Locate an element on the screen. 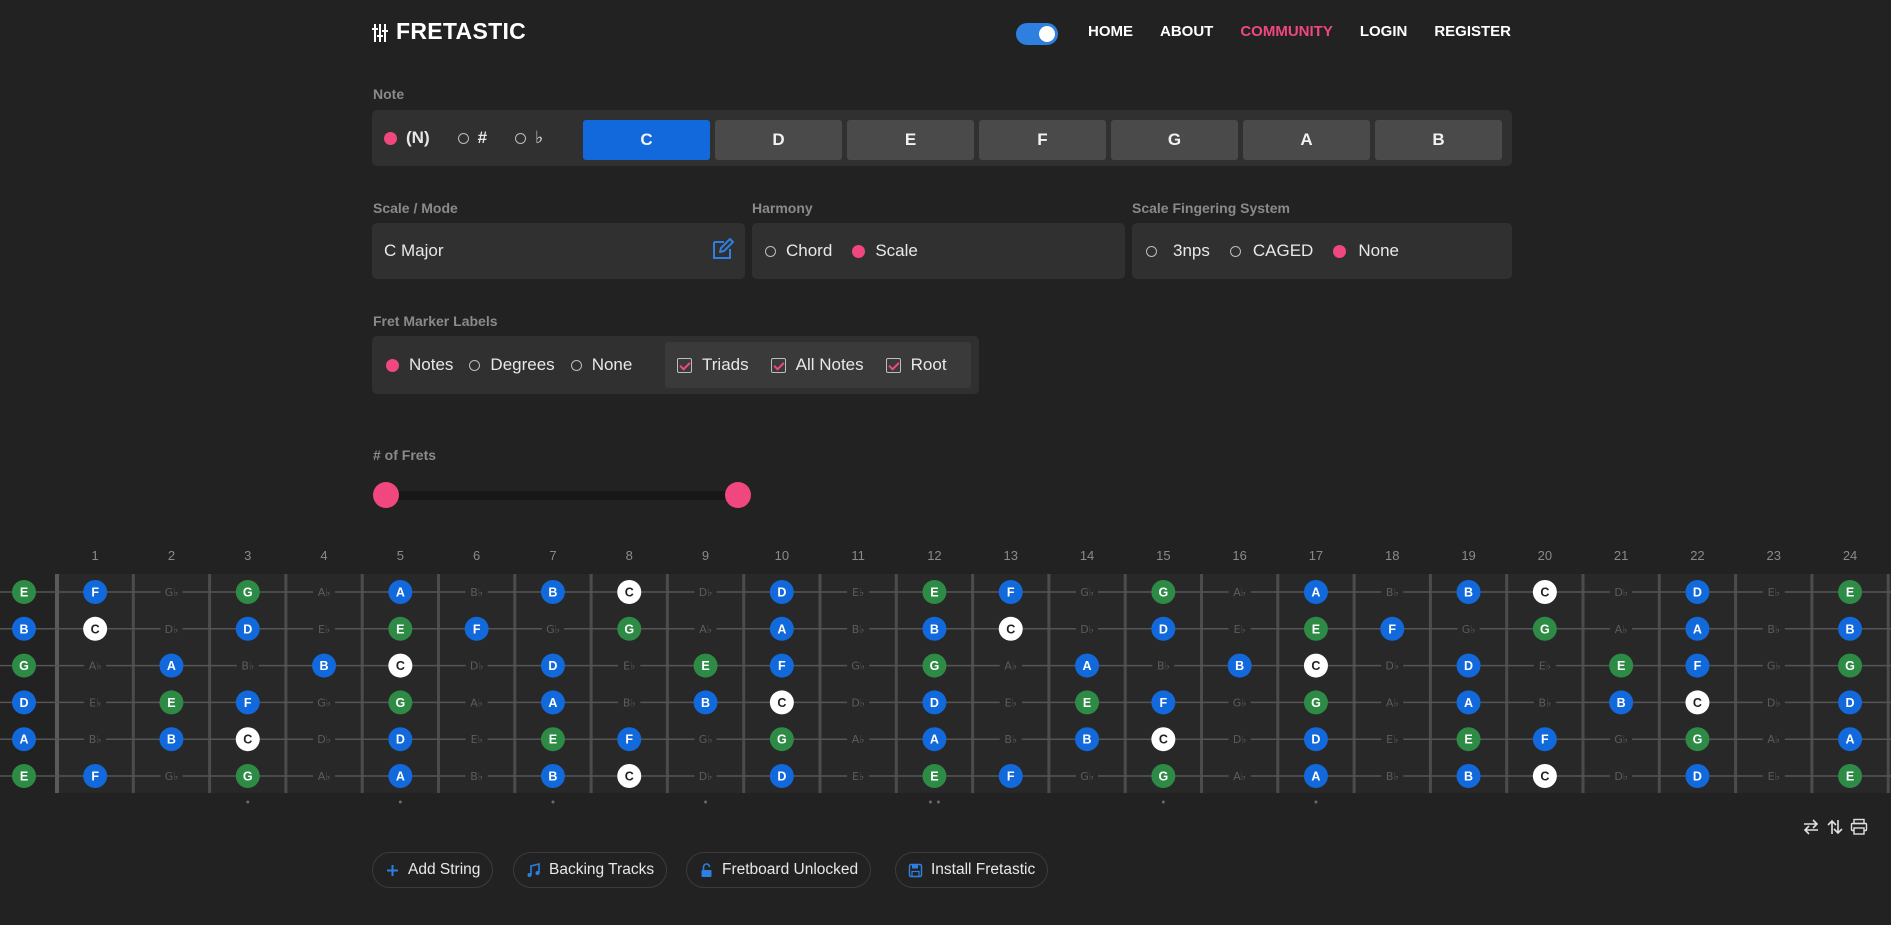  swap-vertical-icon is located at coordinates (1835, 827).